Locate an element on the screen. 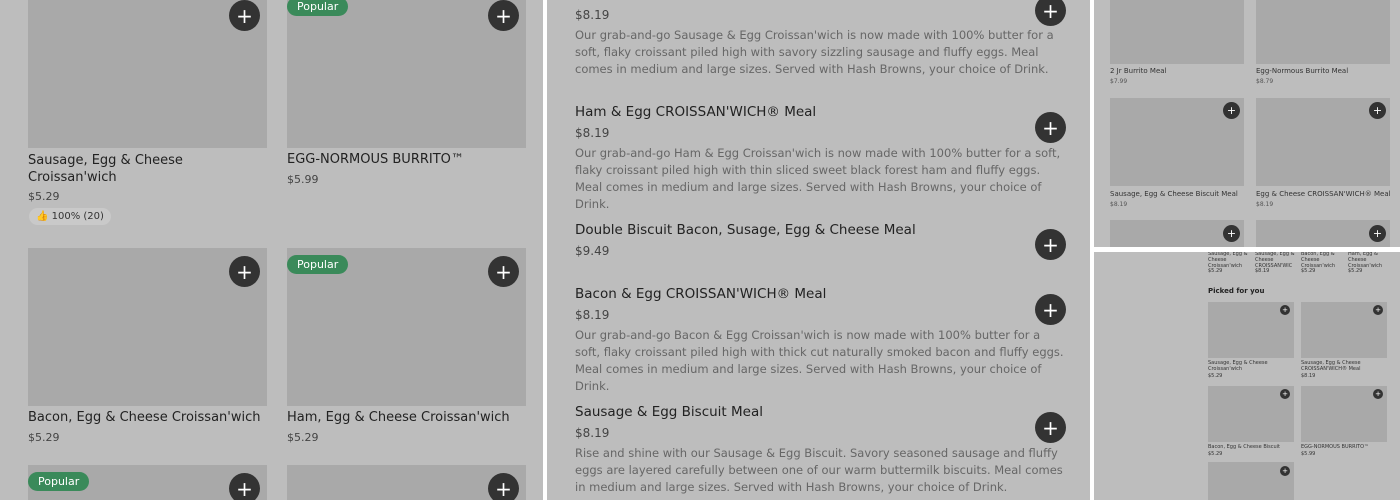 This screenshot has height=500, width=1400. section-title: Picked for you is located at coordinates (1236, 291).